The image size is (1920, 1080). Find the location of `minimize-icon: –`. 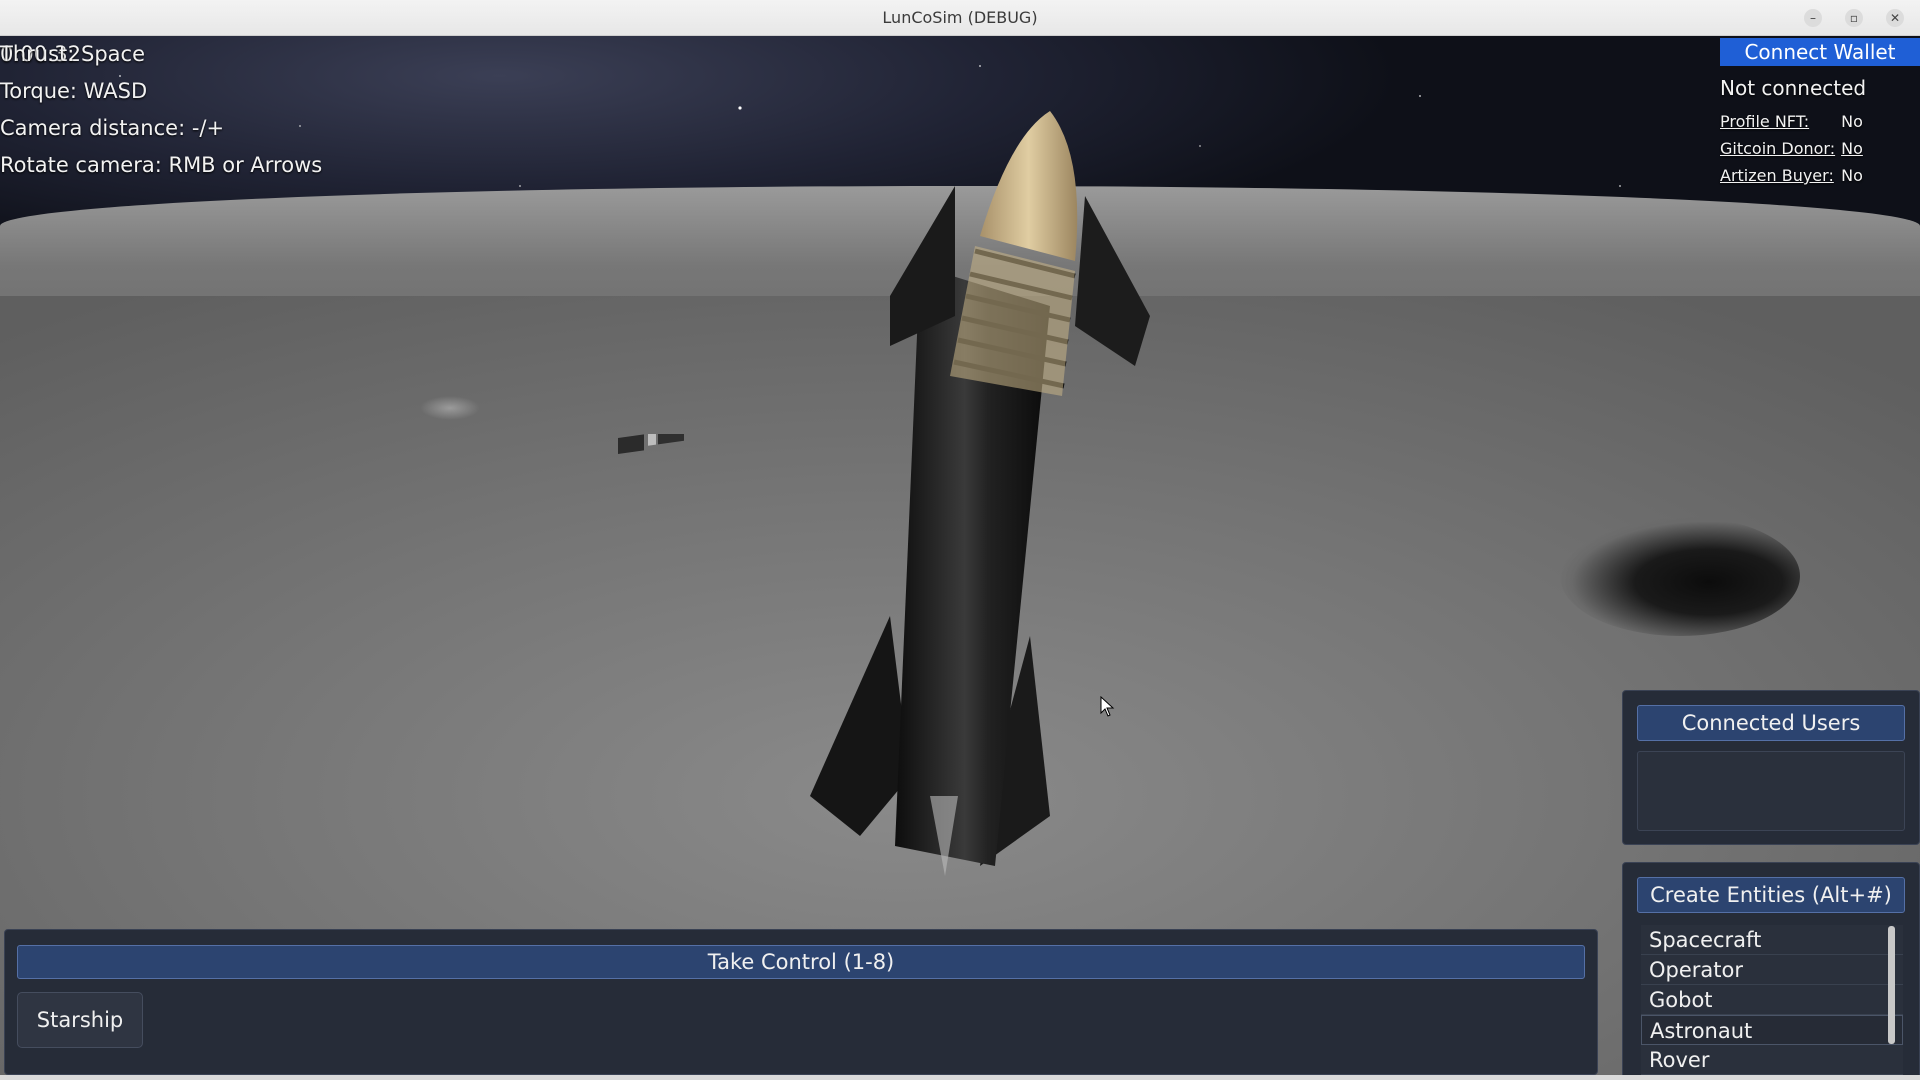

minimize-icon: – is located at coordinates (1813, 18).